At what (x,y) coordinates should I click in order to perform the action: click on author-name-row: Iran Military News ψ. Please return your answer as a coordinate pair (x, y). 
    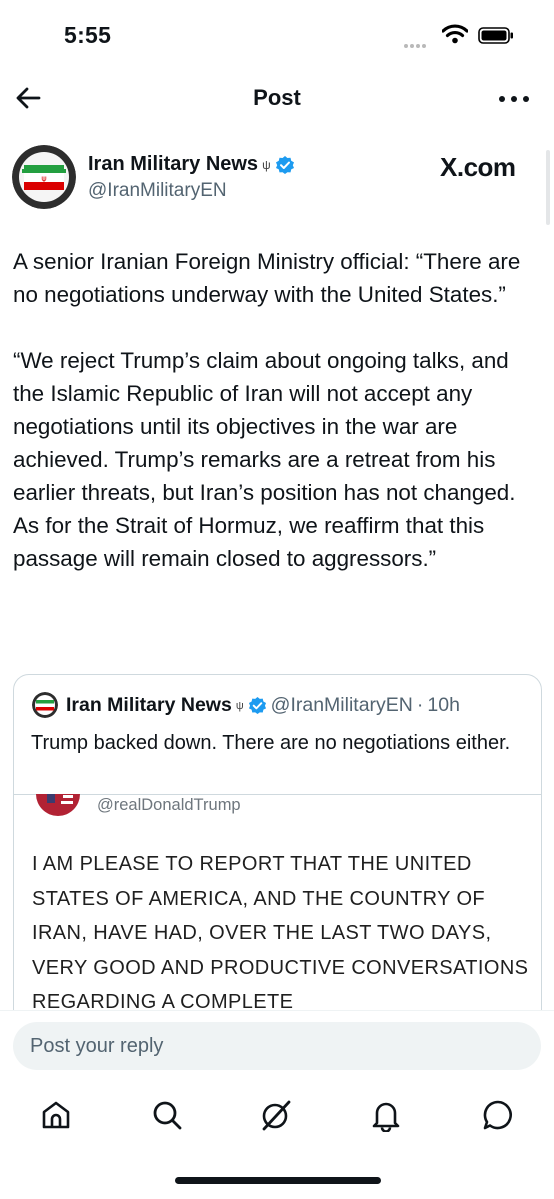
    Looking at the image, I should click on (191, 164).